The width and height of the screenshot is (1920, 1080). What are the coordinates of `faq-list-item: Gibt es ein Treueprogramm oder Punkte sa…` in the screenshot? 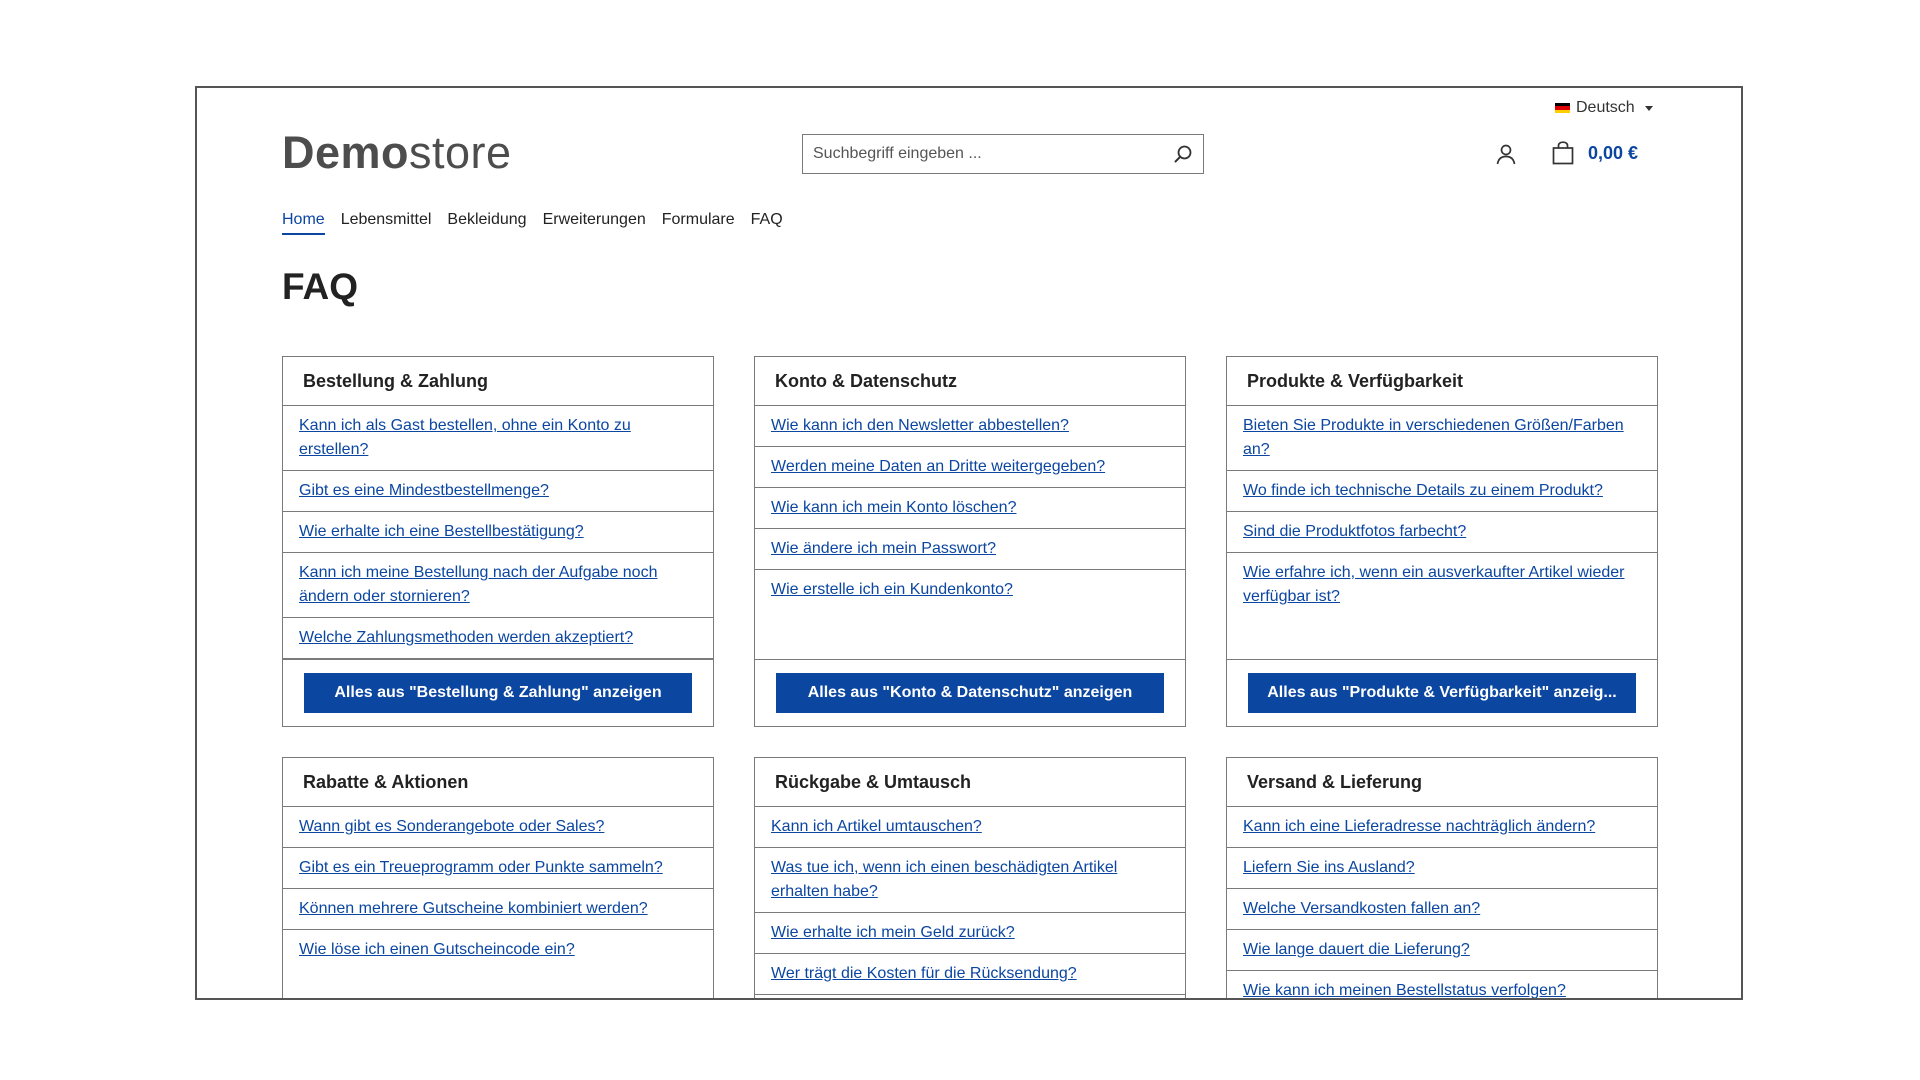 It's located at (498, 868).